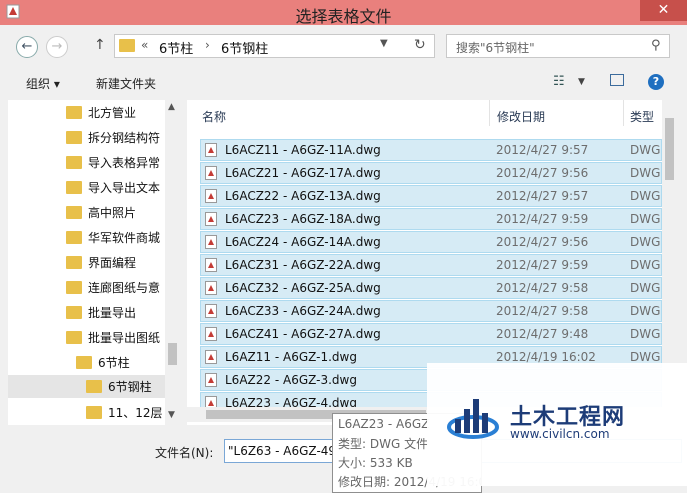 The width and height of the screenshot is (687, 493). I want to click on file-name: L6ACZ22 - A6GZ-13A.dwg, so click(303, 196).